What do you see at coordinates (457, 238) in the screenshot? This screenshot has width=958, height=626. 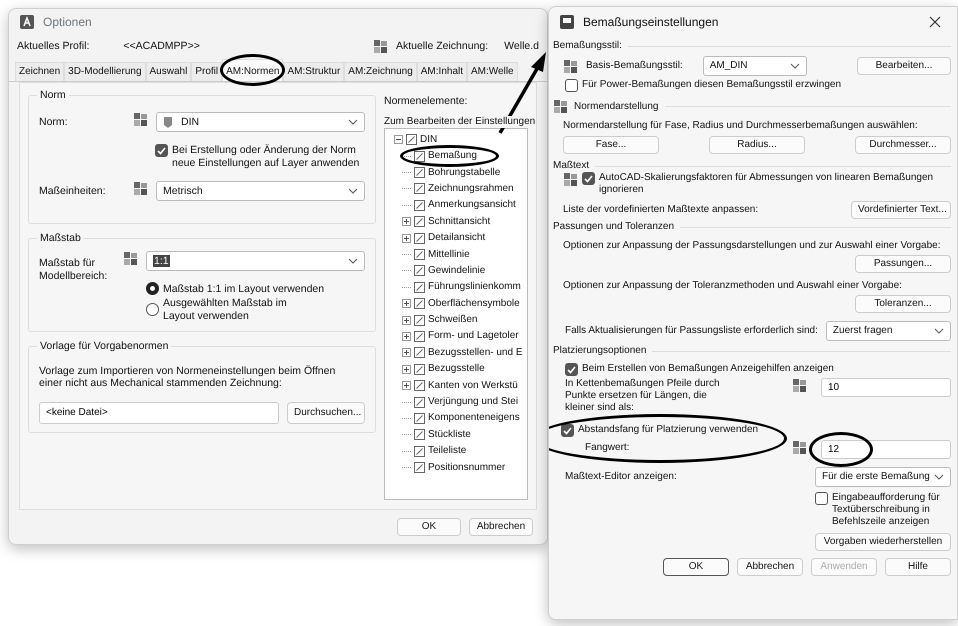 I see `tree-item: Detailansicht` at bounding box center [457, 238].